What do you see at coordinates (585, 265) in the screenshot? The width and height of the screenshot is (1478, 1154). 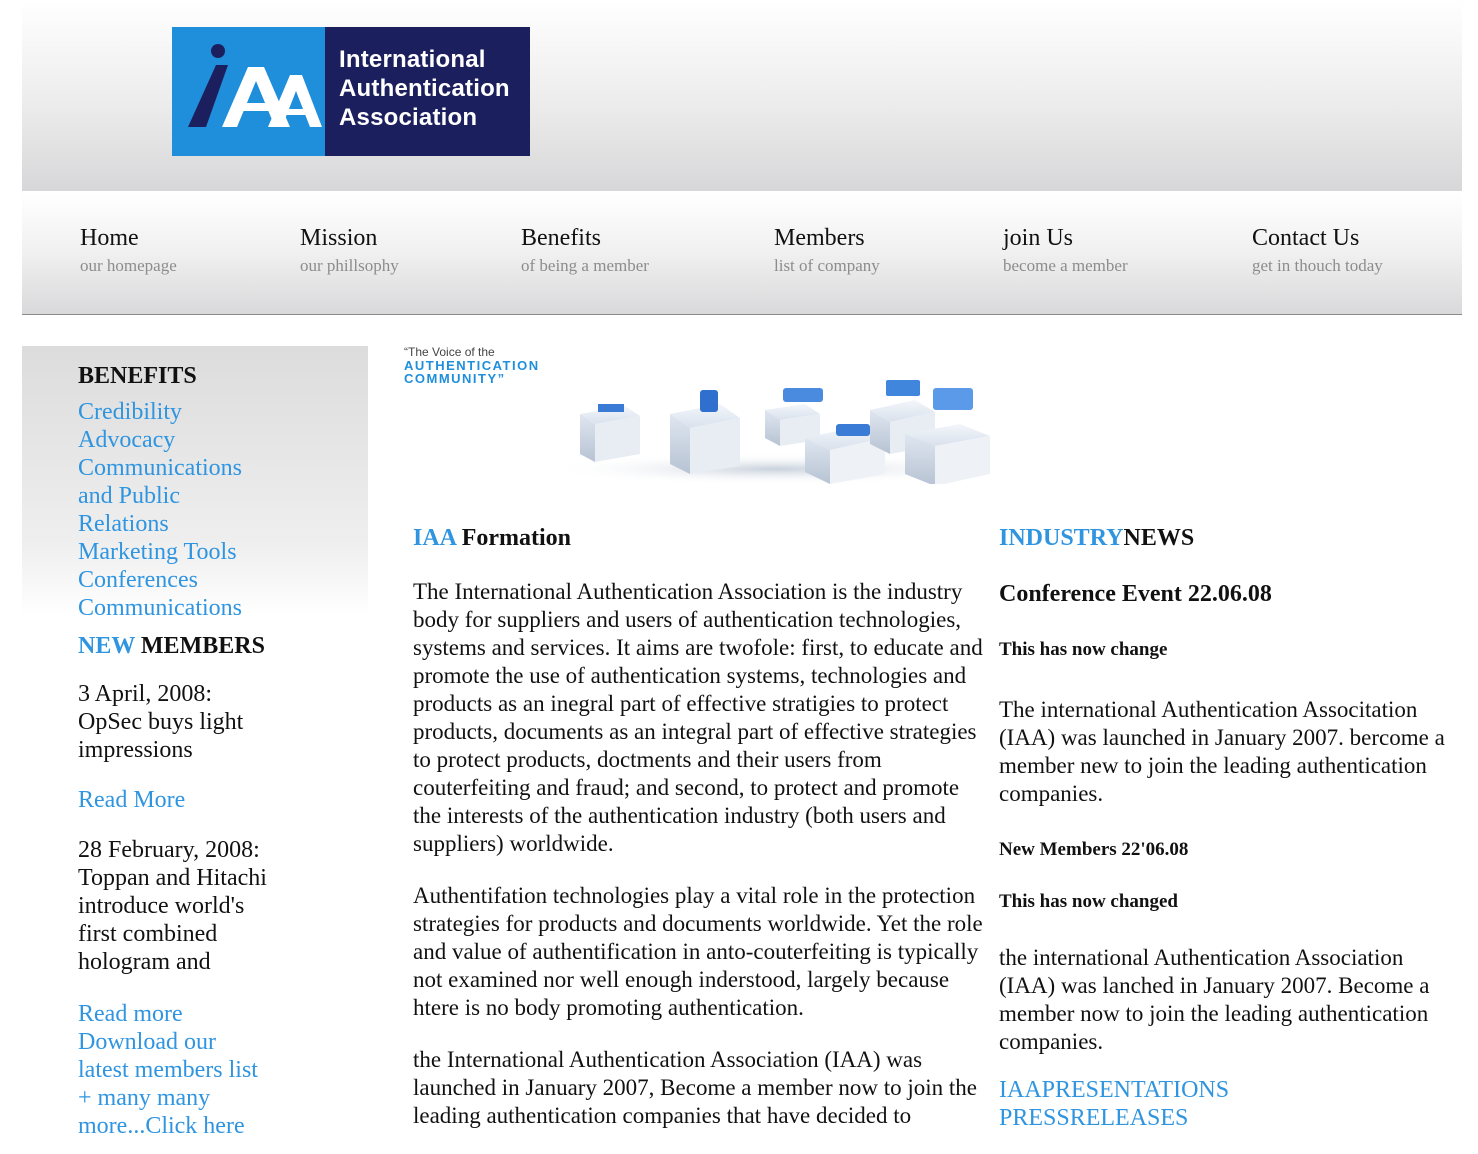 I see `nav-subtitle: of being a member` at bounding box center [585, 265].